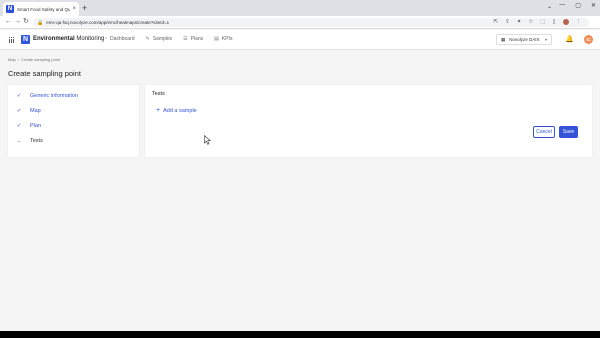 This screenshot has width=600, height=338. I want to click on forward-icon: →, so click(17, 22).